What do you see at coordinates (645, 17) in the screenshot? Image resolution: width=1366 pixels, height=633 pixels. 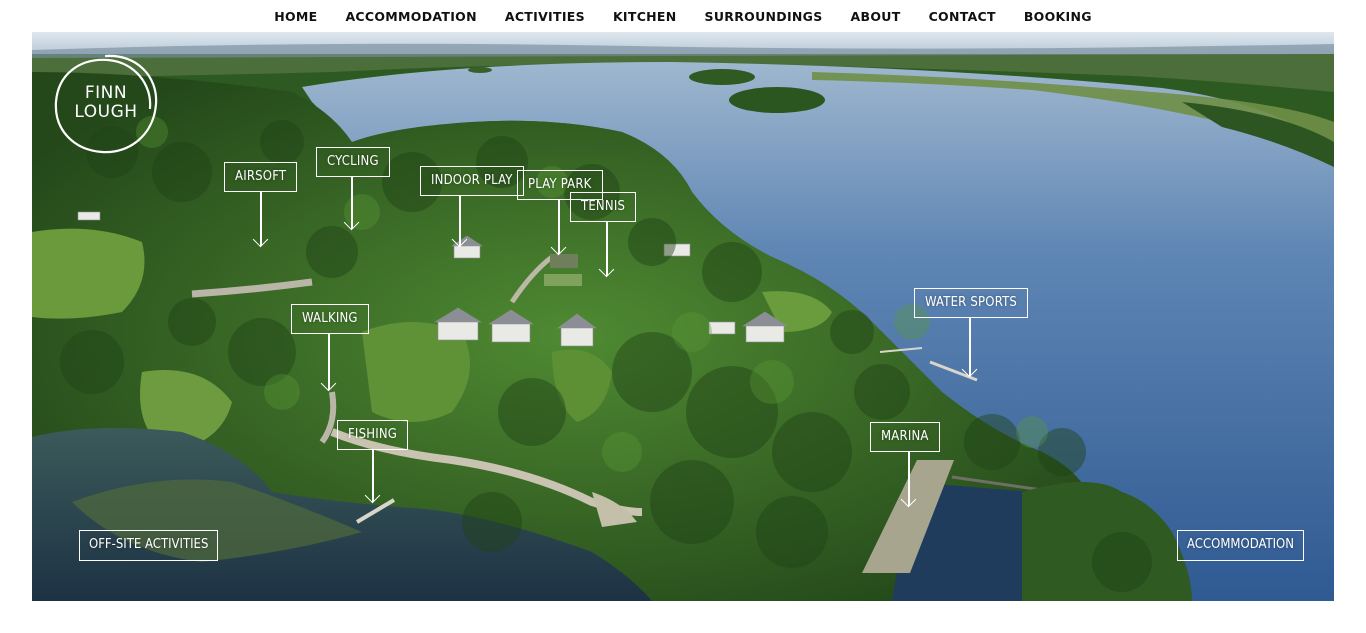 I see `nav-kitchen: KITCHEN` at bounding box center [645, 17].